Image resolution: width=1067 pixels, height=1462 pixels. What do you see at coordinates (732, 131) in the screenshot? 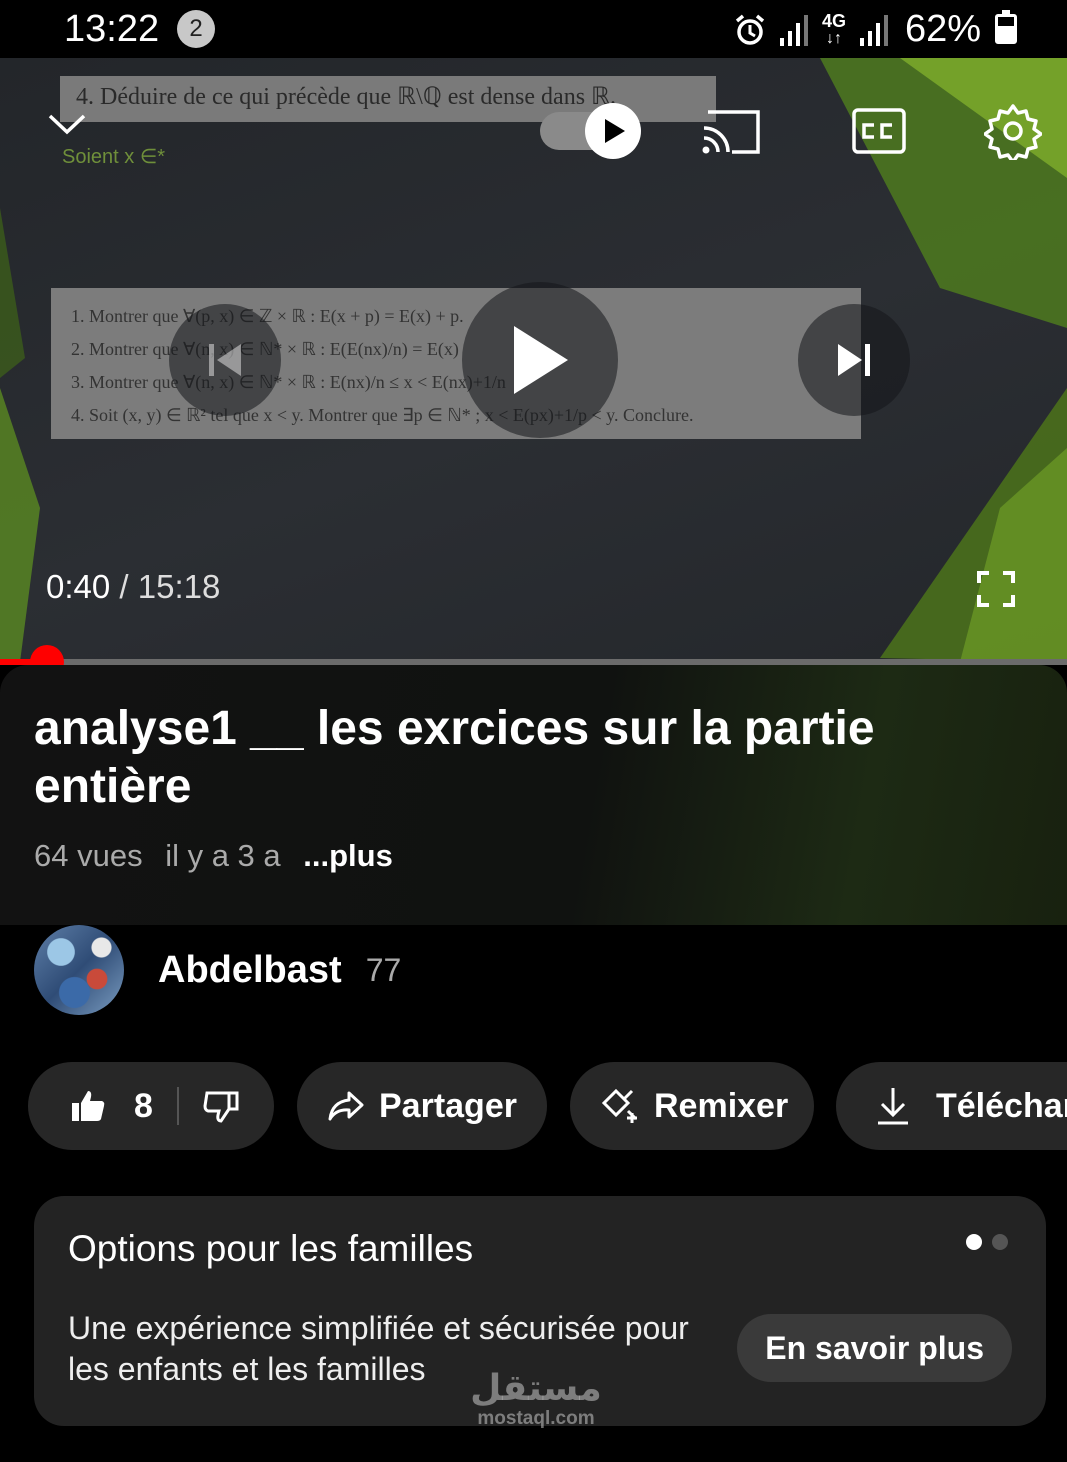
I see `cast-icon` at bounding box center [732, 131].